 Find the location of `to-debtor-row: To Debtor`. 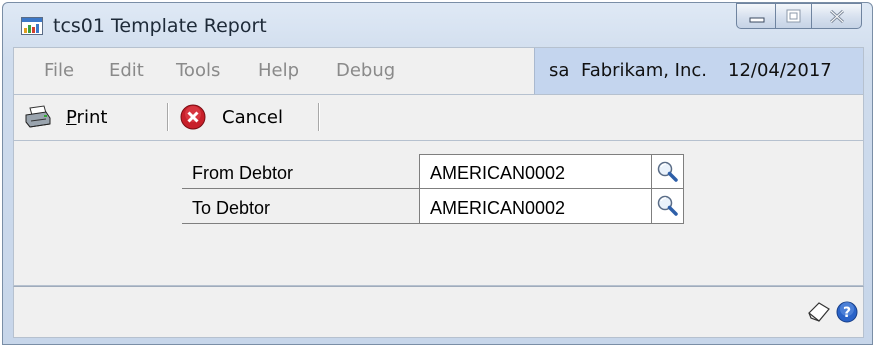

to-debtor-row: To Debtor is located at coordinates (442, 206).